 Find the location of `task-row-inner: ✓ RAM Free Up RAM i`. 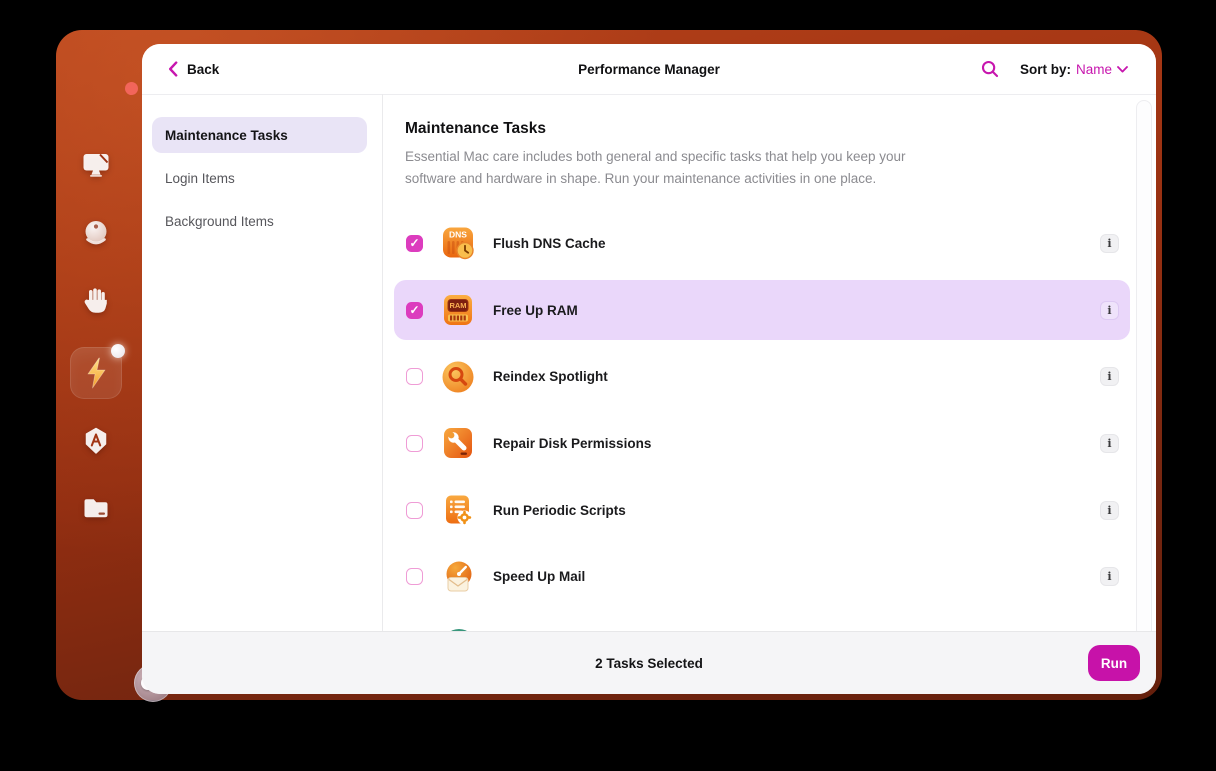

task-row-inner: ✓ RAM Free Up RAM i is located at coordinates (762, 310).